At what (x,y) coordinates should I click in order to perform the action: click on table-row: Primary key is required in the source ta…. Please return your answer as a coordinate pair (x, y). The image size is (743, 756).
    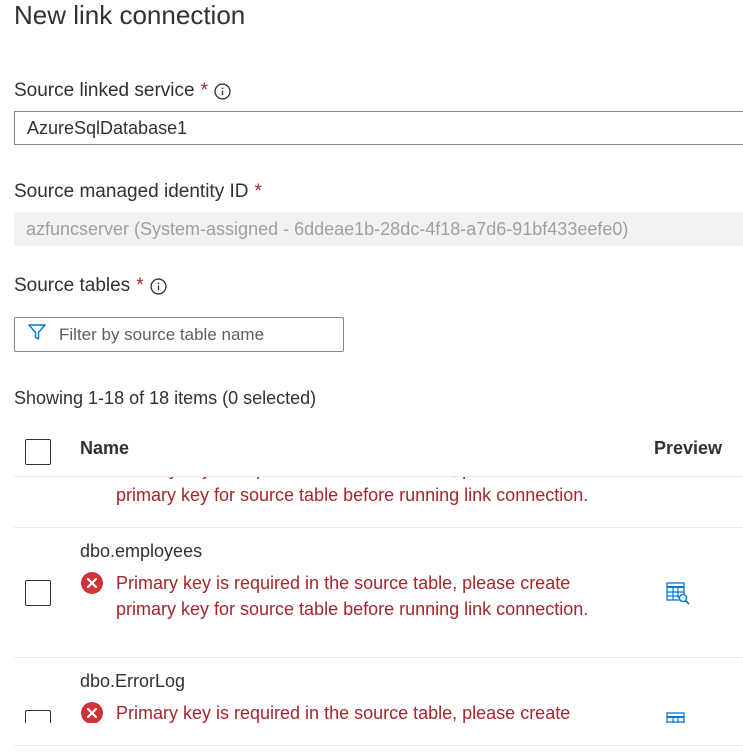
    Looking at the image, I should click on (378, 502).